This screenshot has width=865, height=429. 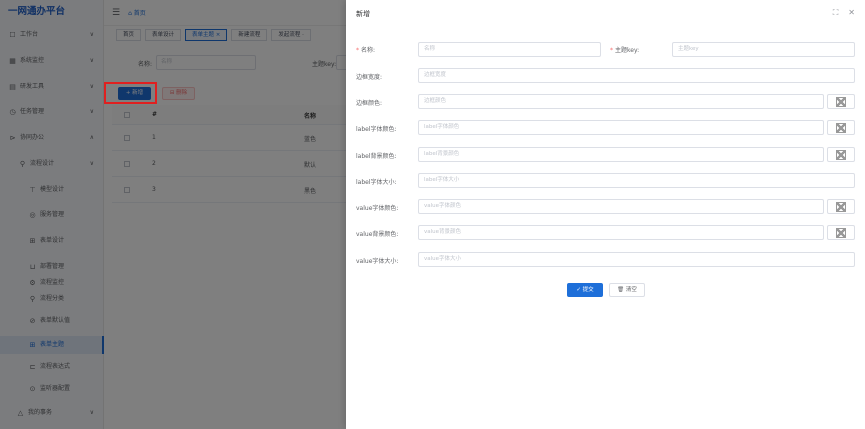 I want to click on border-color-input: 边框颜色, so click(x=621, y=101).